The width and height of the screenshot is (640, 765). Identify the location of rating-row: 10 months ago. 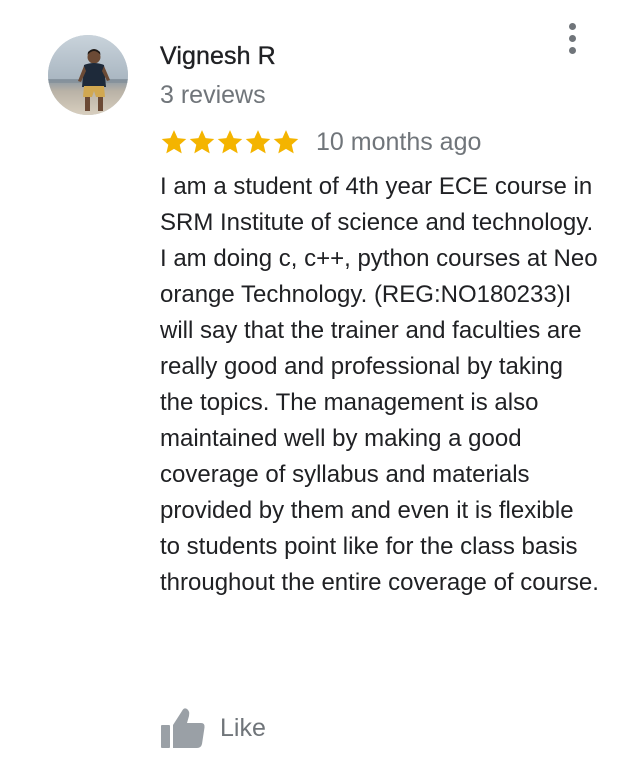
(320, 142).